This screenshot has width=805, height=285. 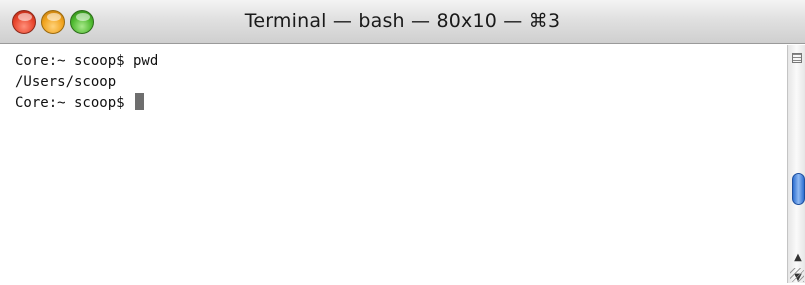 What do you see at coordinates (797, 58) in the screenshot?
I see `split-pane-icon` at bounding box center [797, 58].